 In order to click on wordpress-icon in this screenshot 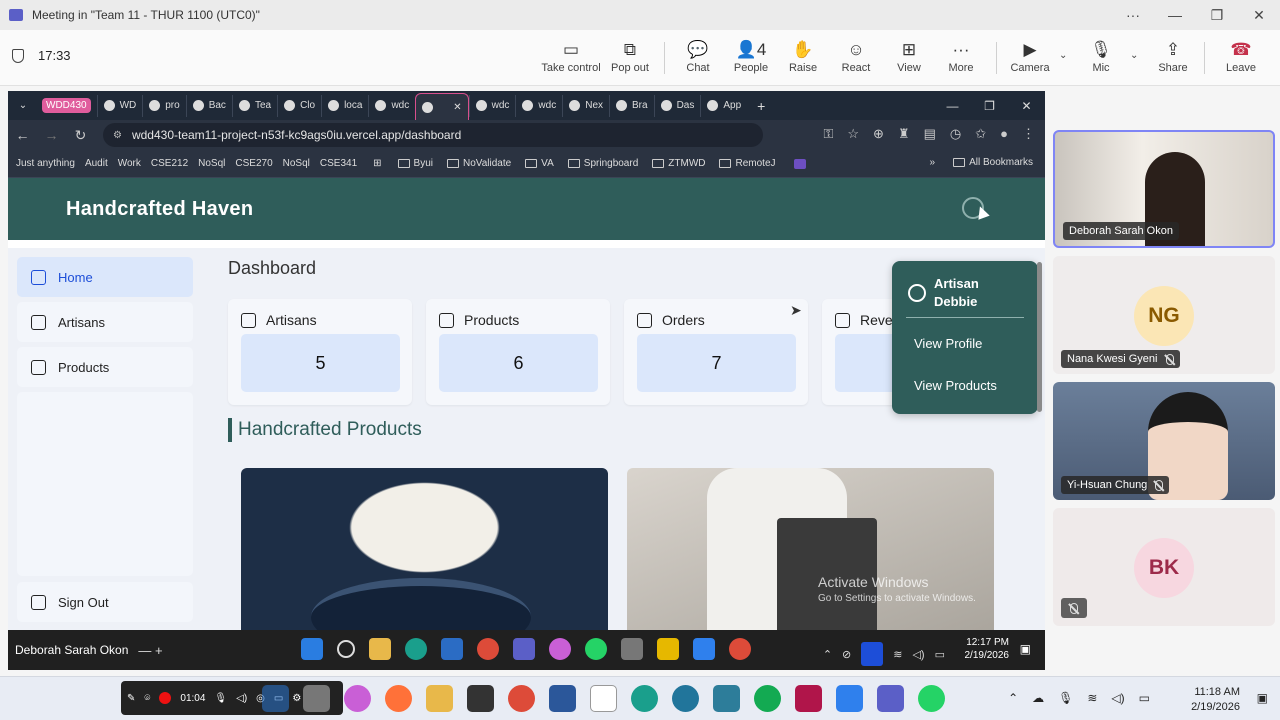, I will do `click(685, 698)`.